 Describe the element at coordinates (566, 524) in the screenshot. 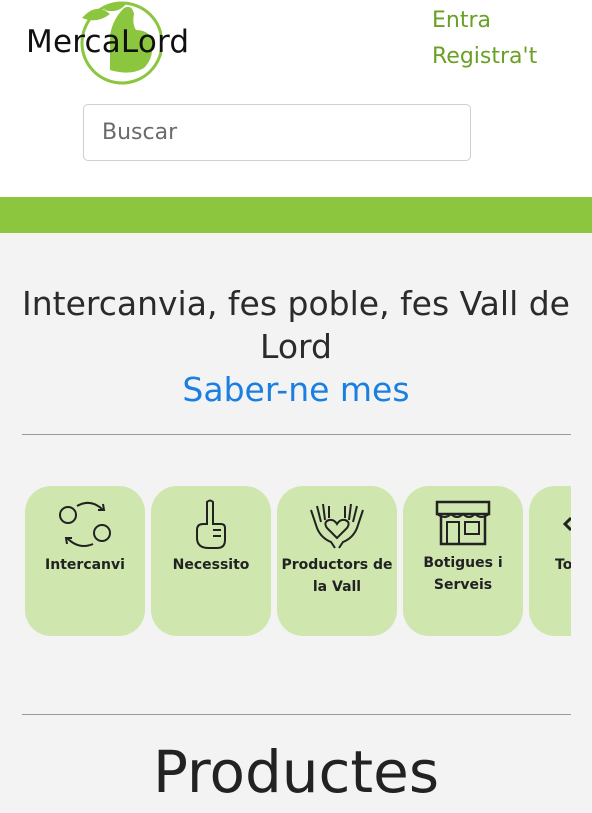

I see `chevron-left-icon` at that location.